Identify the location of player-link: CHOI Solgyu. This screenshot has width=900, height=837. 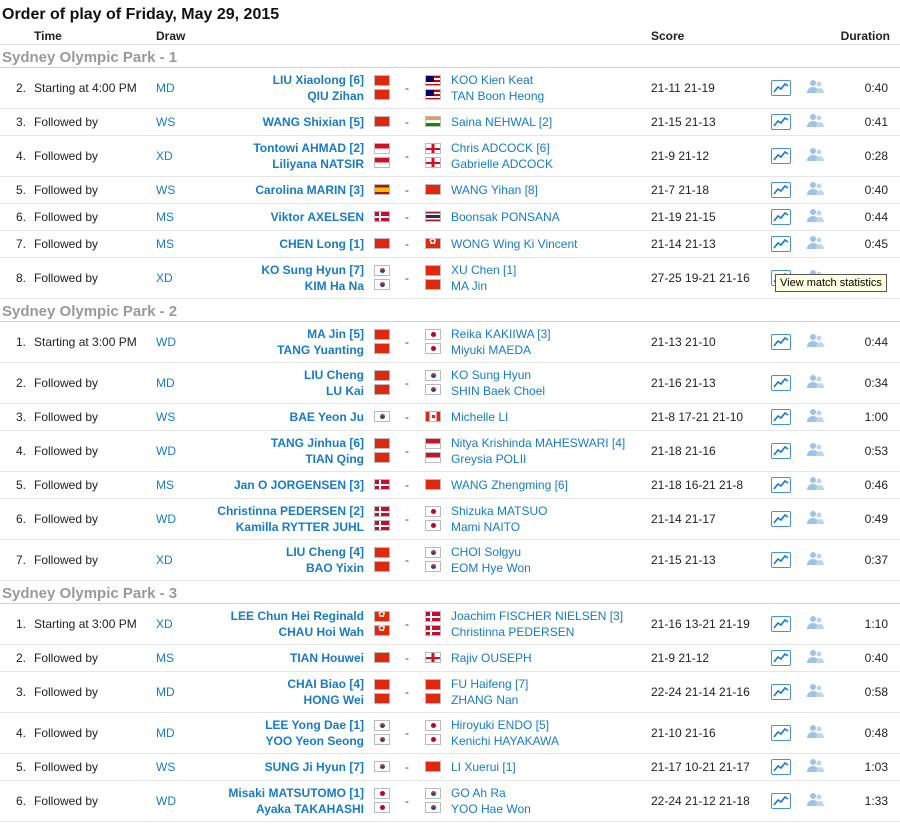
(491, 552).